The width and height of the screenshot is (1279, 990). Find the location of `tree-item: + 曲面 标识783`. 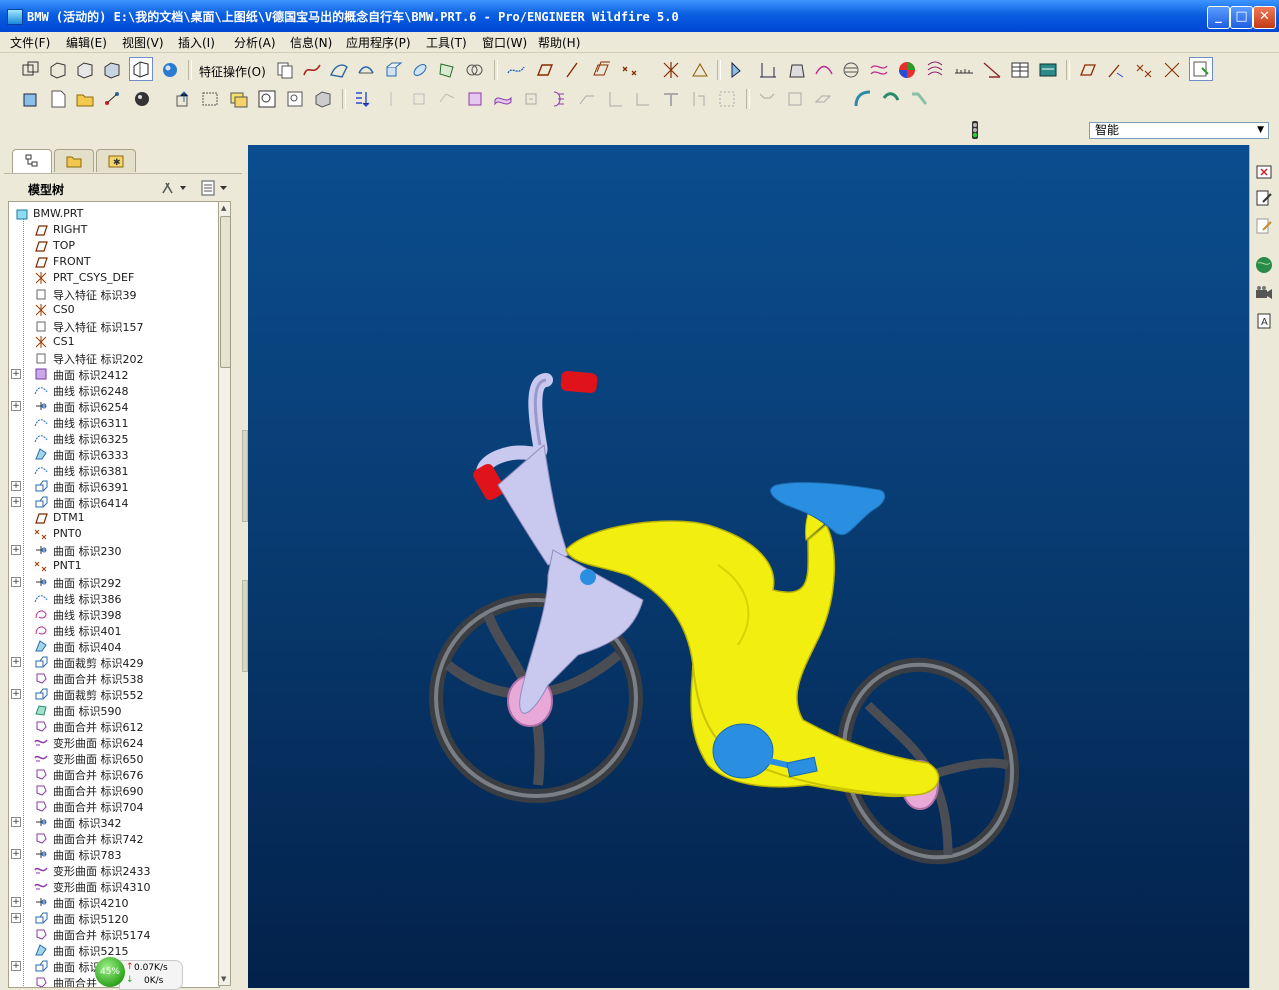

tree-item: + 曲面 标识783 is located at coordinates (114, 854).